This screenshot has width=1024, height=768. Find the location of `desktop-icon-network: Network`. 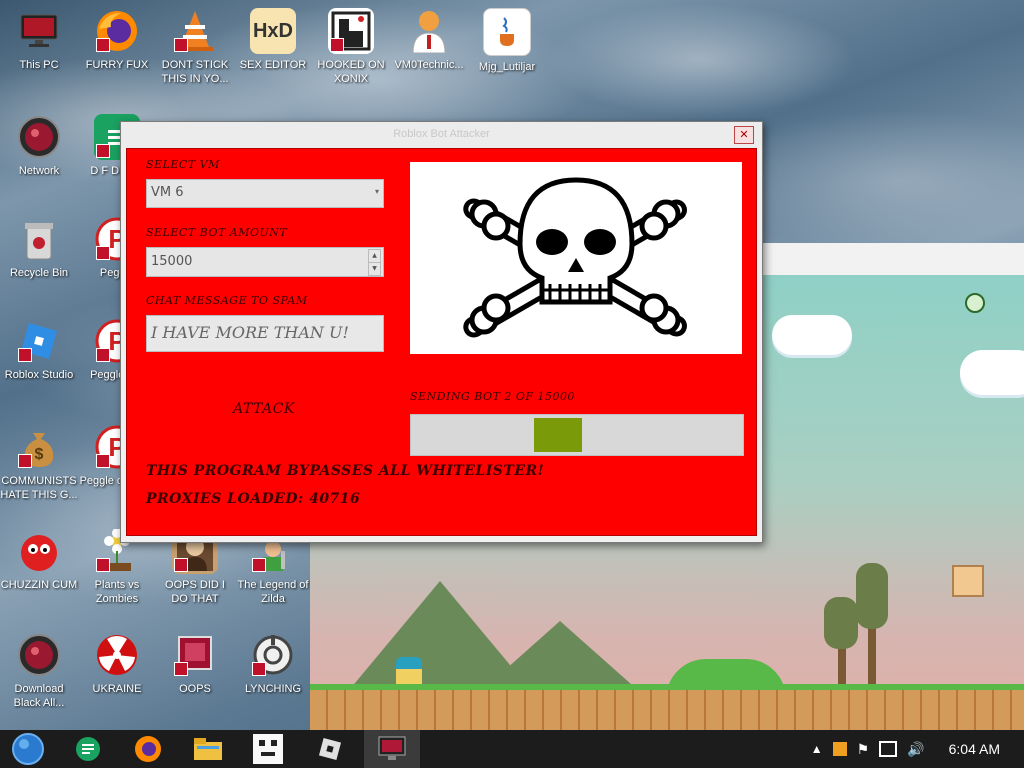

desktop-icon-network: Network is located at coordinates (39, 146).